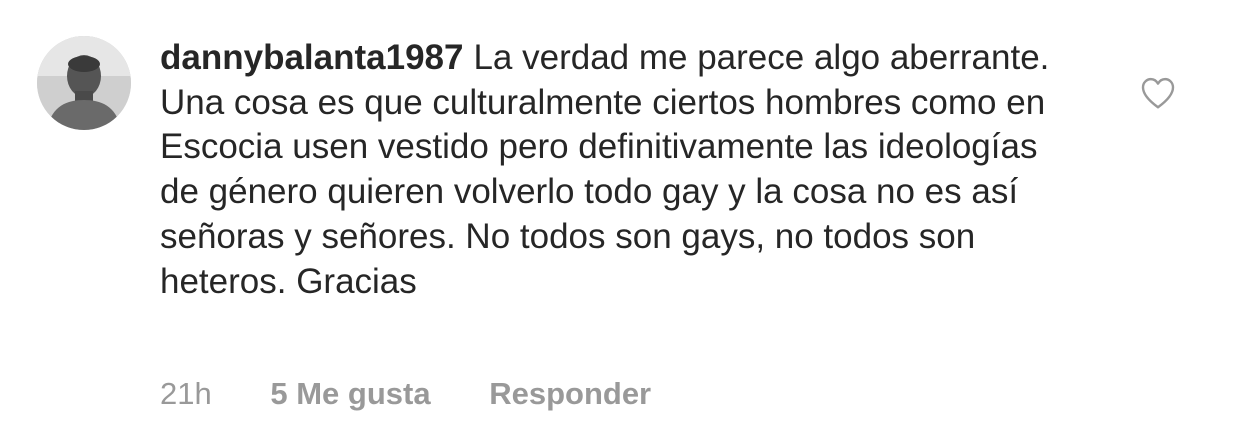 This screenshot has height=443, width=1242. What do you see at coordinates (350, 393) in the screenshot?
I see `likes-count-link: 5 Me gusta` at bounding box center [350, 393].